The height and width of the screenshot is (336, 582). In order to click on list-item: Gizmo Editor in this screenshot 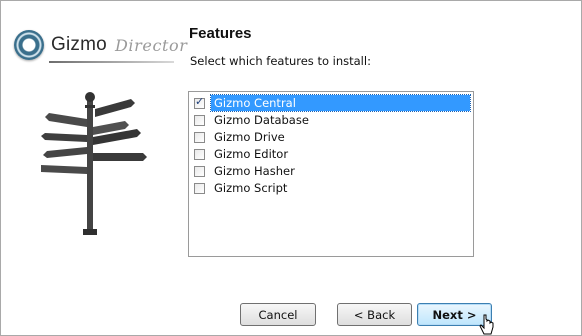, I will do `click(242, 154)`.